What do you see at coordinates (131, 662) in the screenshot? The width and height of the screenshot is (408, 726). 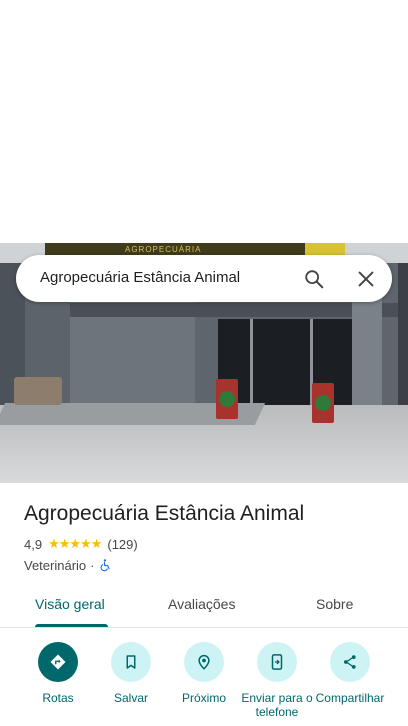 I see `bookmark-icon` at bounding box center [131, 662].